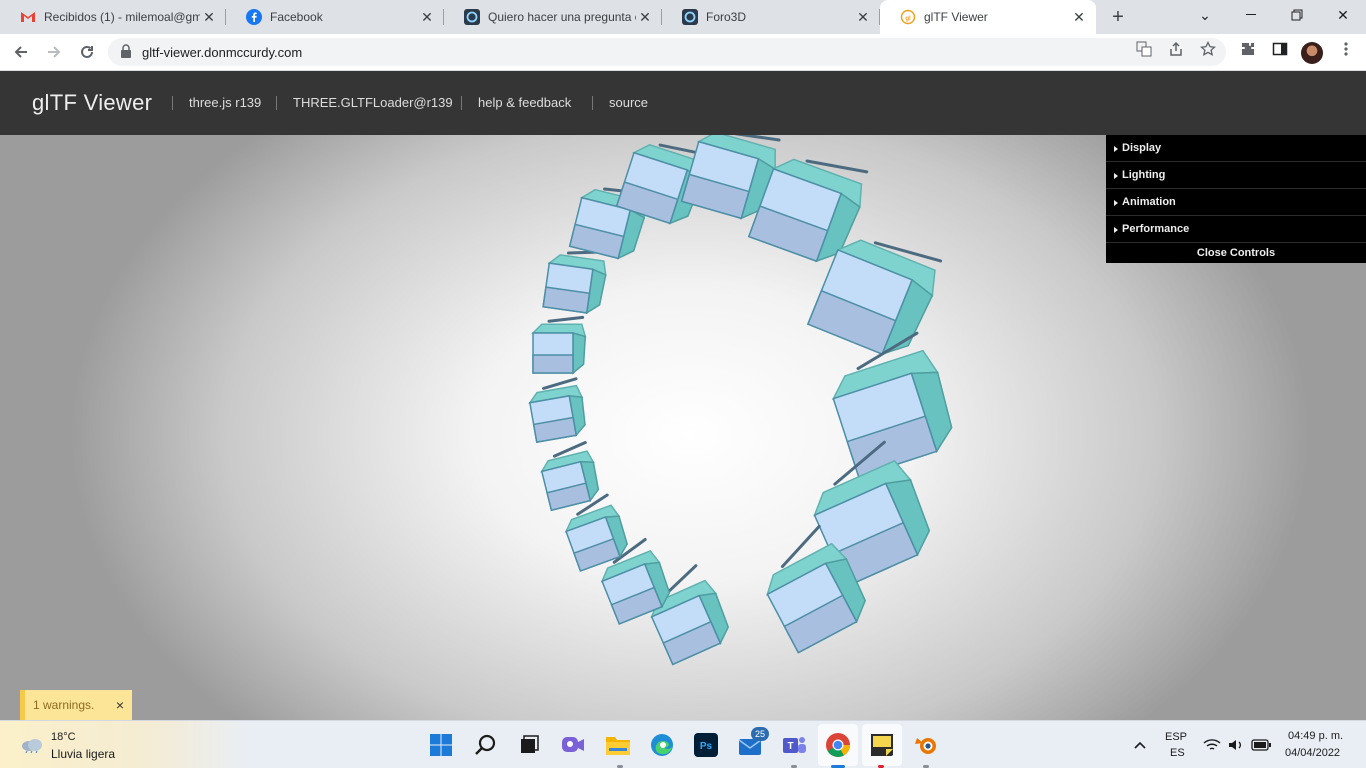 The width and height of the screenshot is (1366, 768). I want to click on profile-avatar, so click(1312, 53).